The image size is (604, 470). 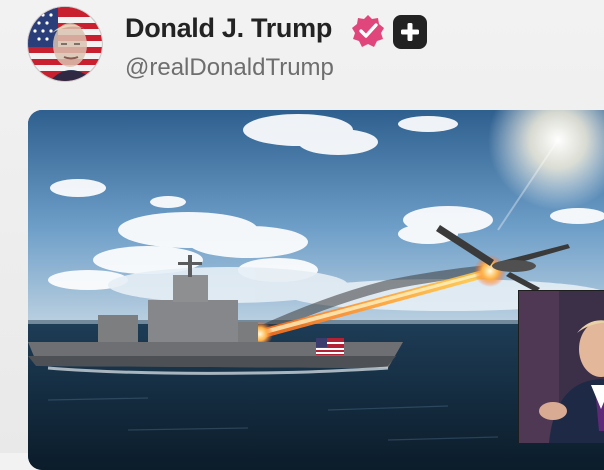 What do you see at coordinates (410, 32) in the screenshot?
I see `plus-badge-icon` at bounding box center [410, 32].